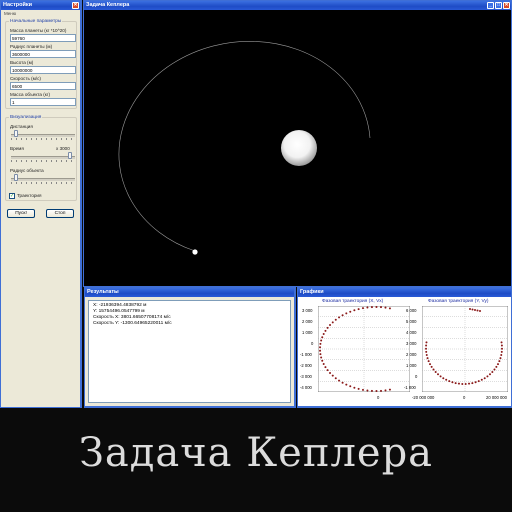 This screenshot has width=512, height=512. What do you see at coordinates (43, 102) in the screenshot?
I see `object-mass-input: 1` at bounding box center [43, 102].